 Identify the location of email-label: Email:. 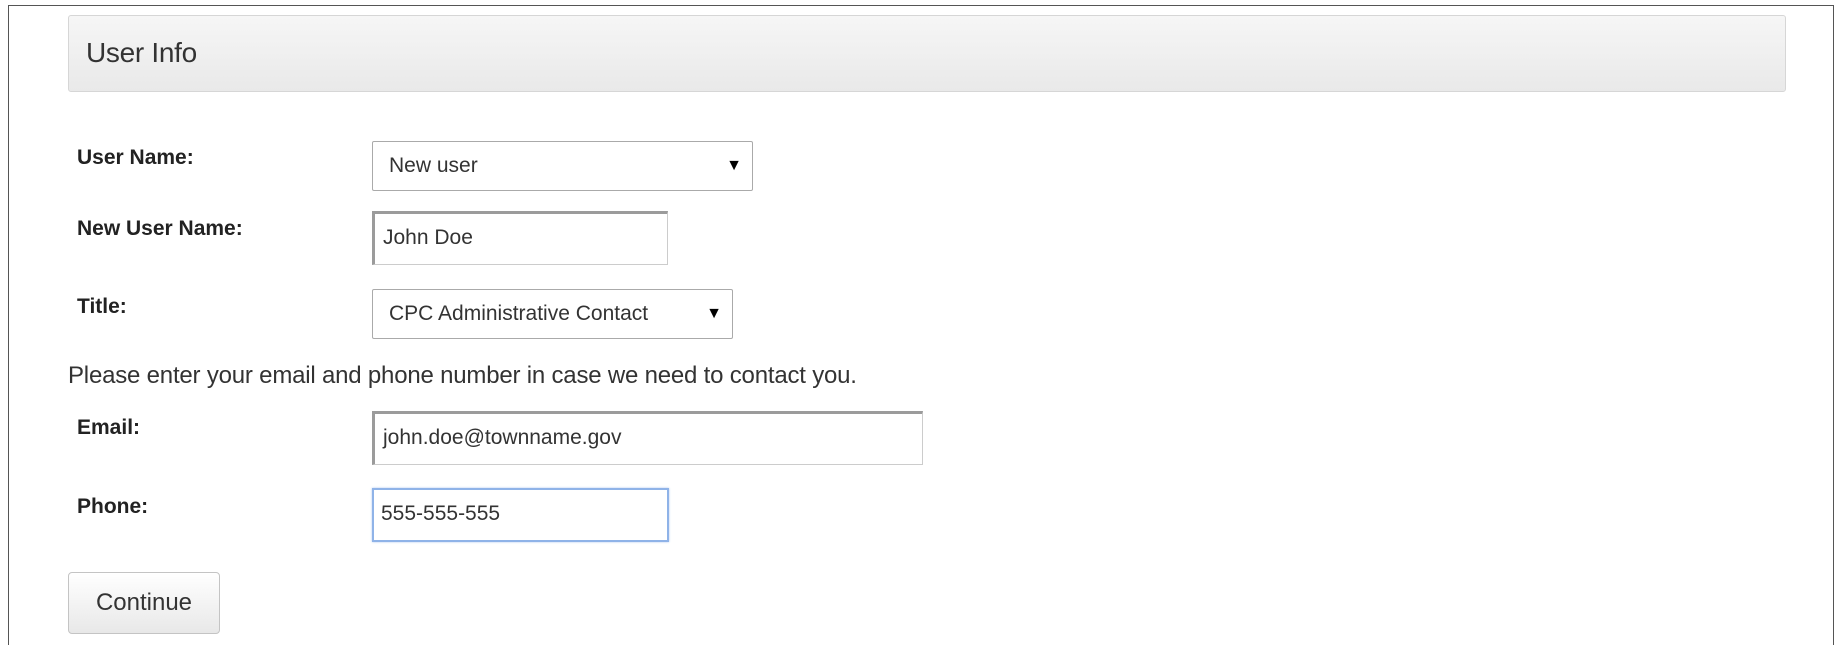
(109, 427).